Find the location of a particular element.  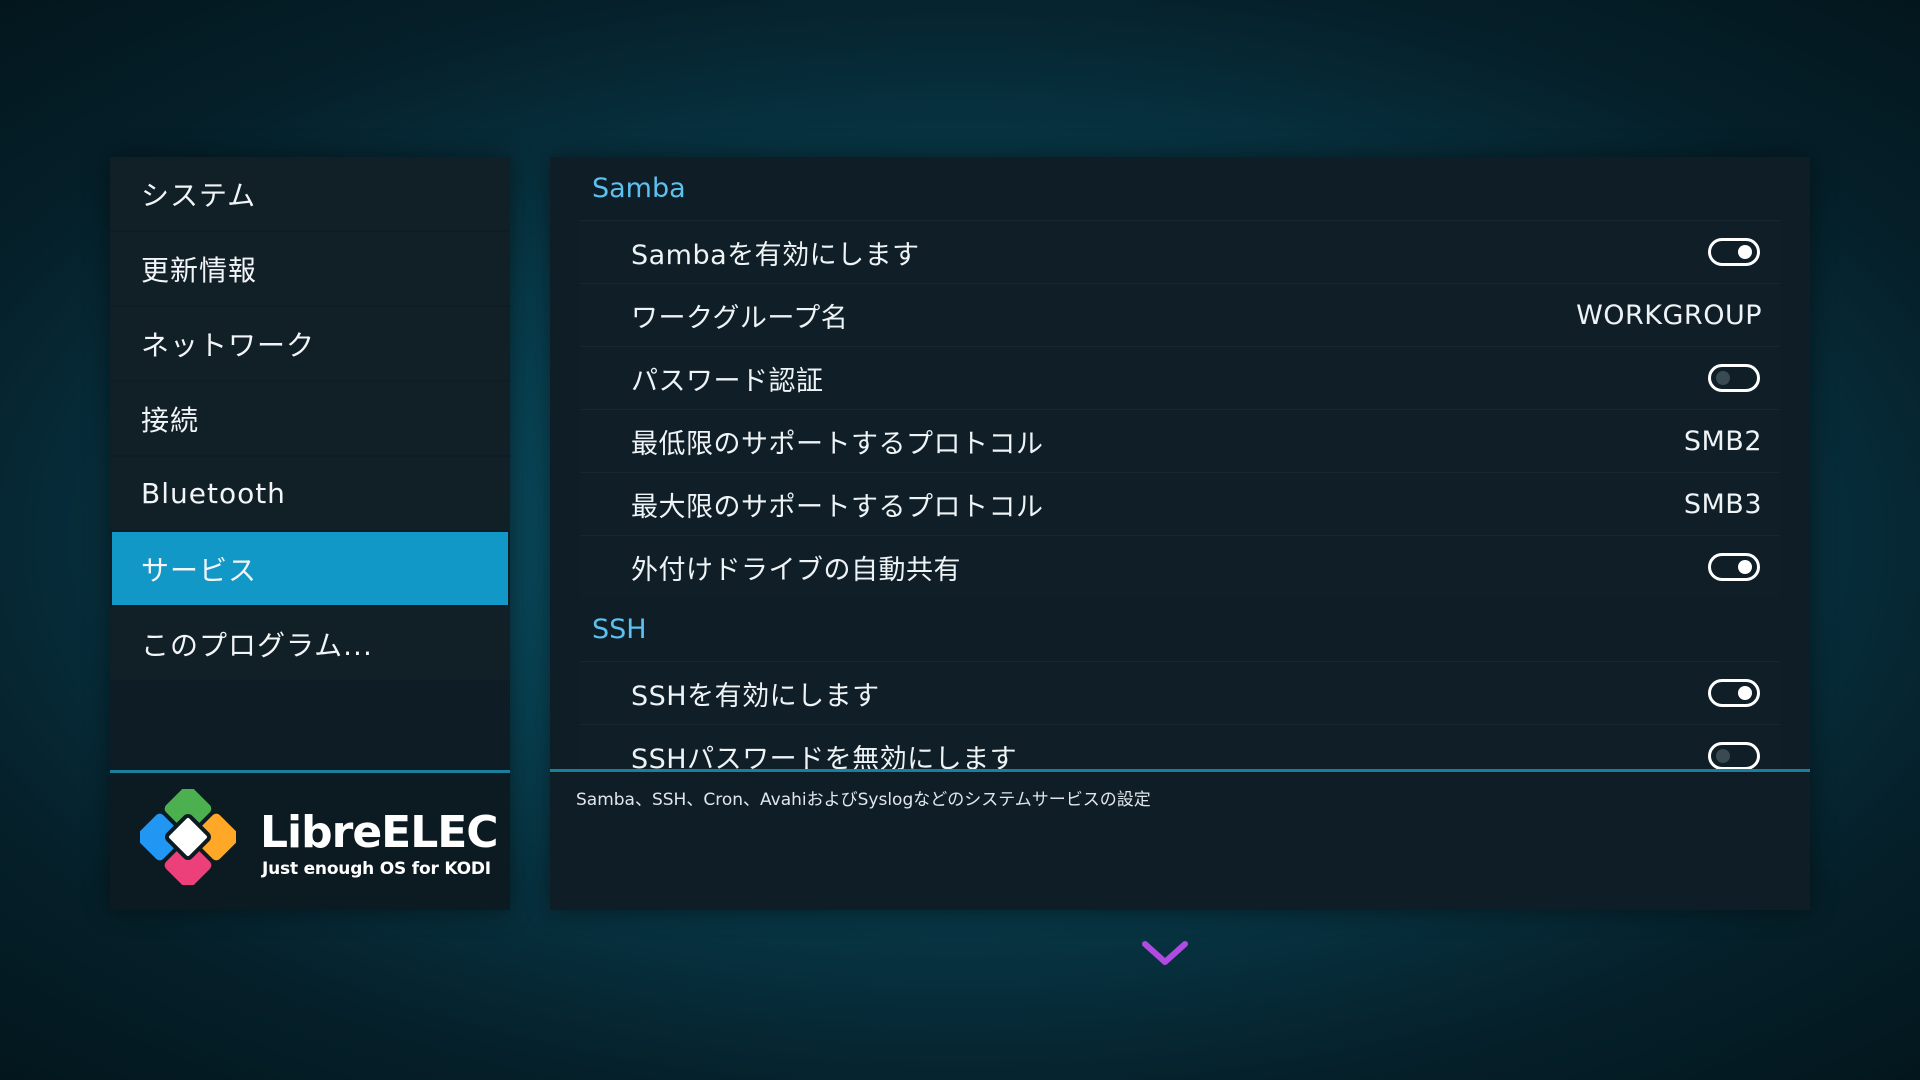

setting-label: 最大限のサポートするプロトコル is located at coordinates (837, 507).